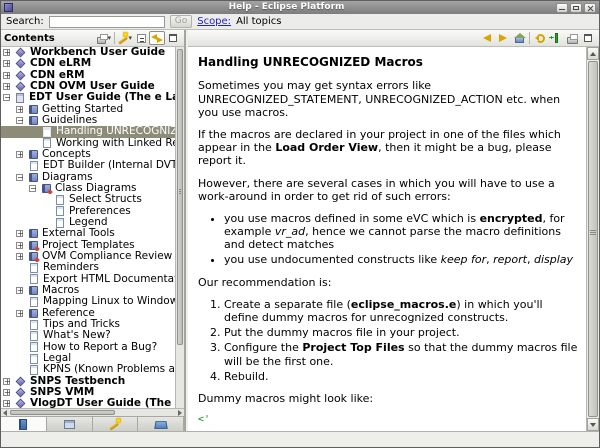 This screenshot has height=448, width=600. What do you see at coordinates (88, 381) in the screenshot?
I see `tree-item: + SNPS Testbench` at bounding box center [88, 381].